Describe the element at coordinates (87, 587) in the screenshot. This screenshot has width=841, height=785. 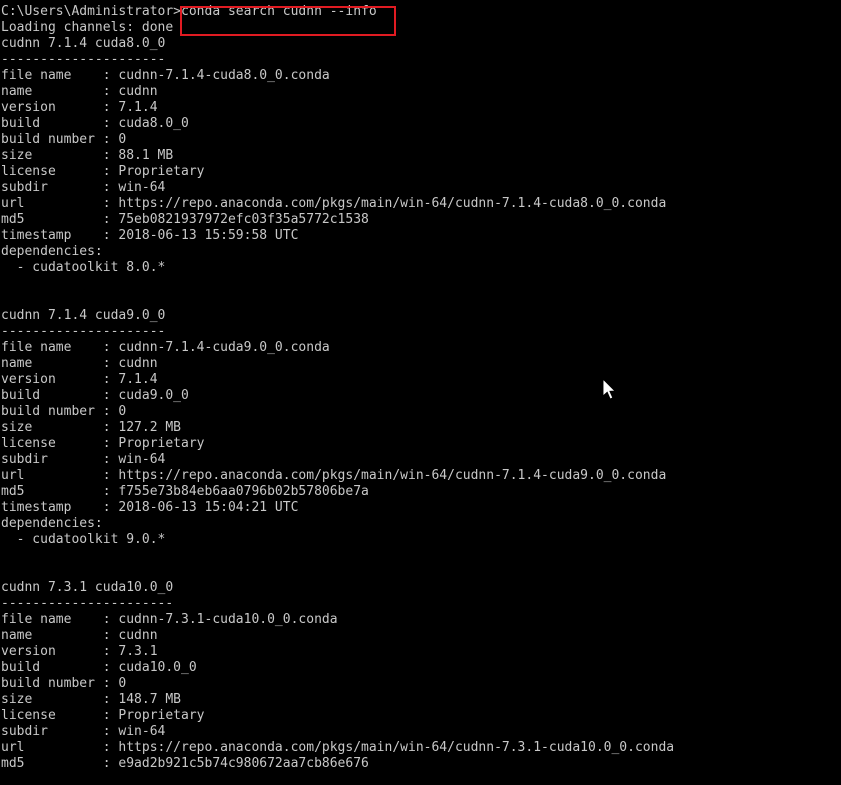
I see `package-header: cudnn 7.3.1 cuda10.0_0` at that location.